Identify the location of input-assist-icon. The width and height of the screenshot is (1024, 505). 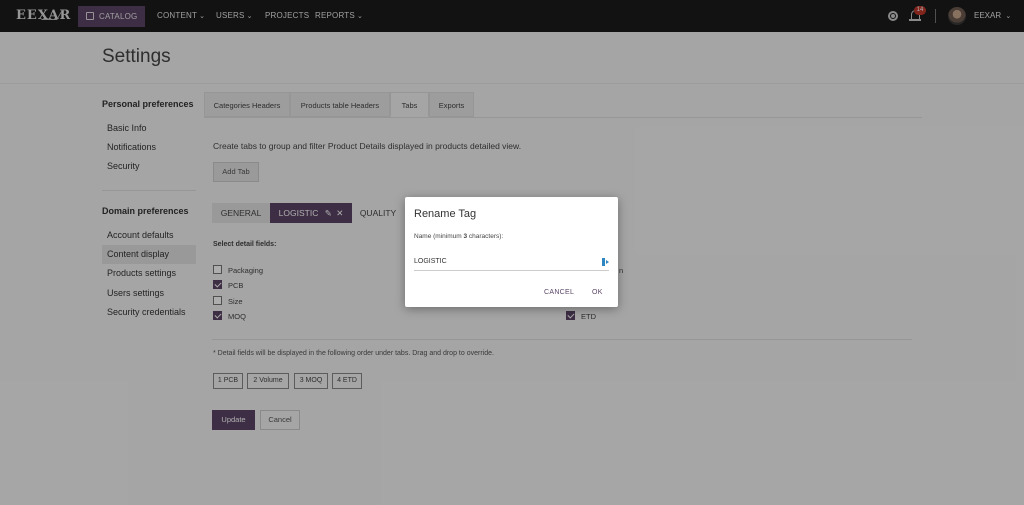
(605, 262).